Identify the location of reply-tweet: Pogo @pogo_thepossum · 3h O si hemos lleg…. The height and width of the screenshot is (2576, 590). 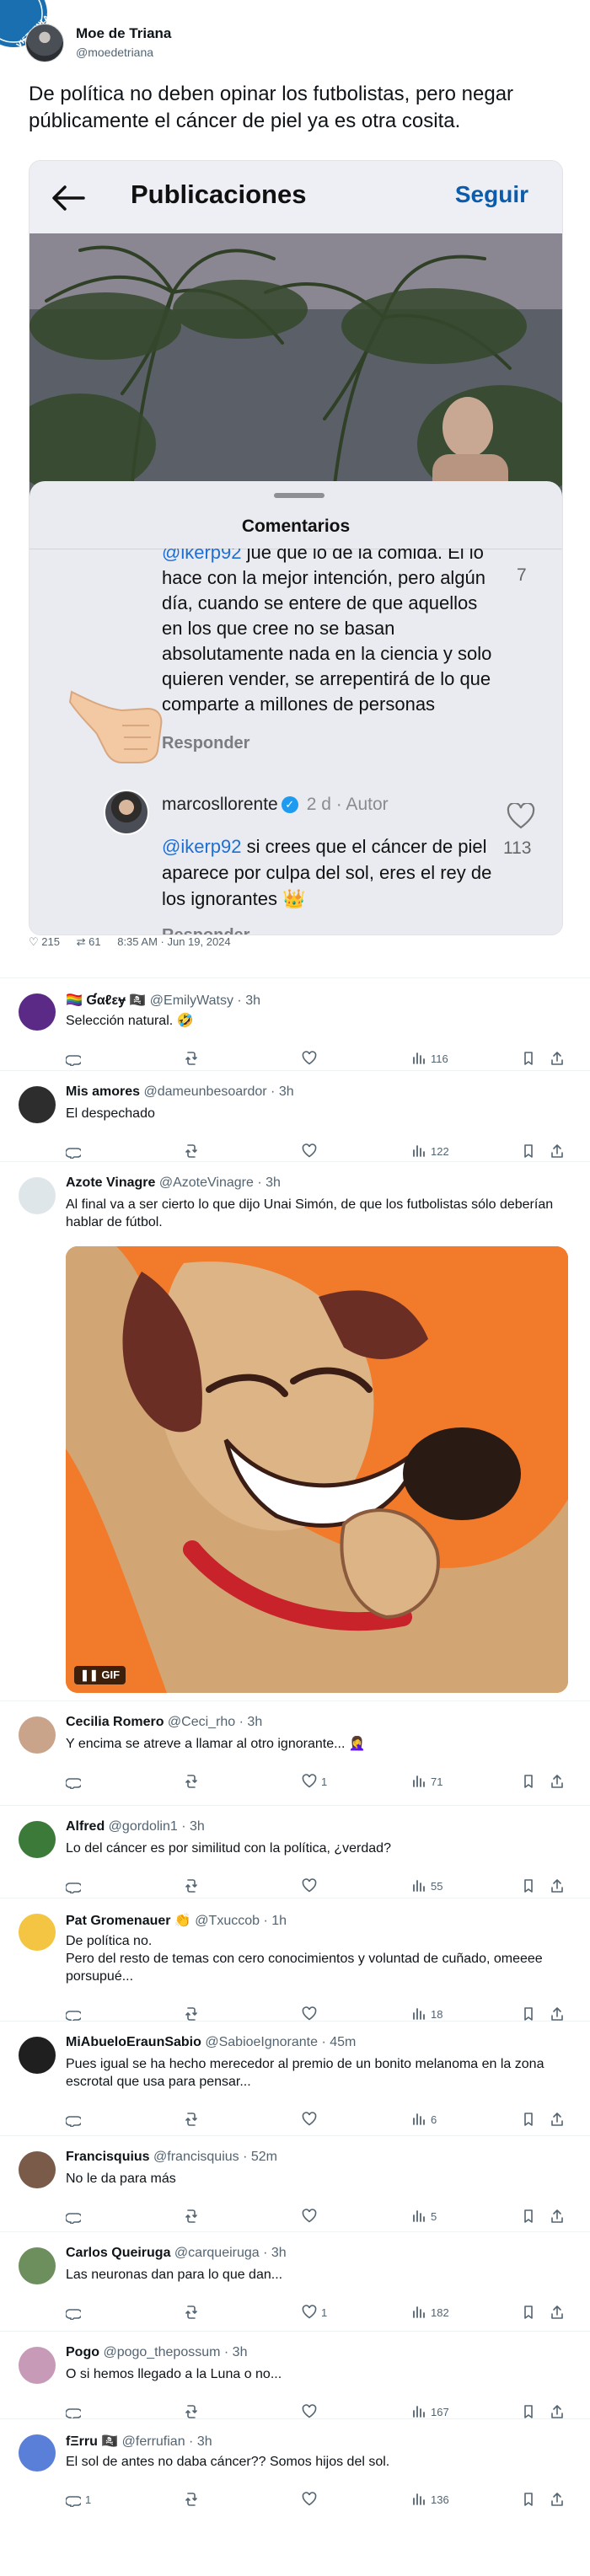
(295, 2375).